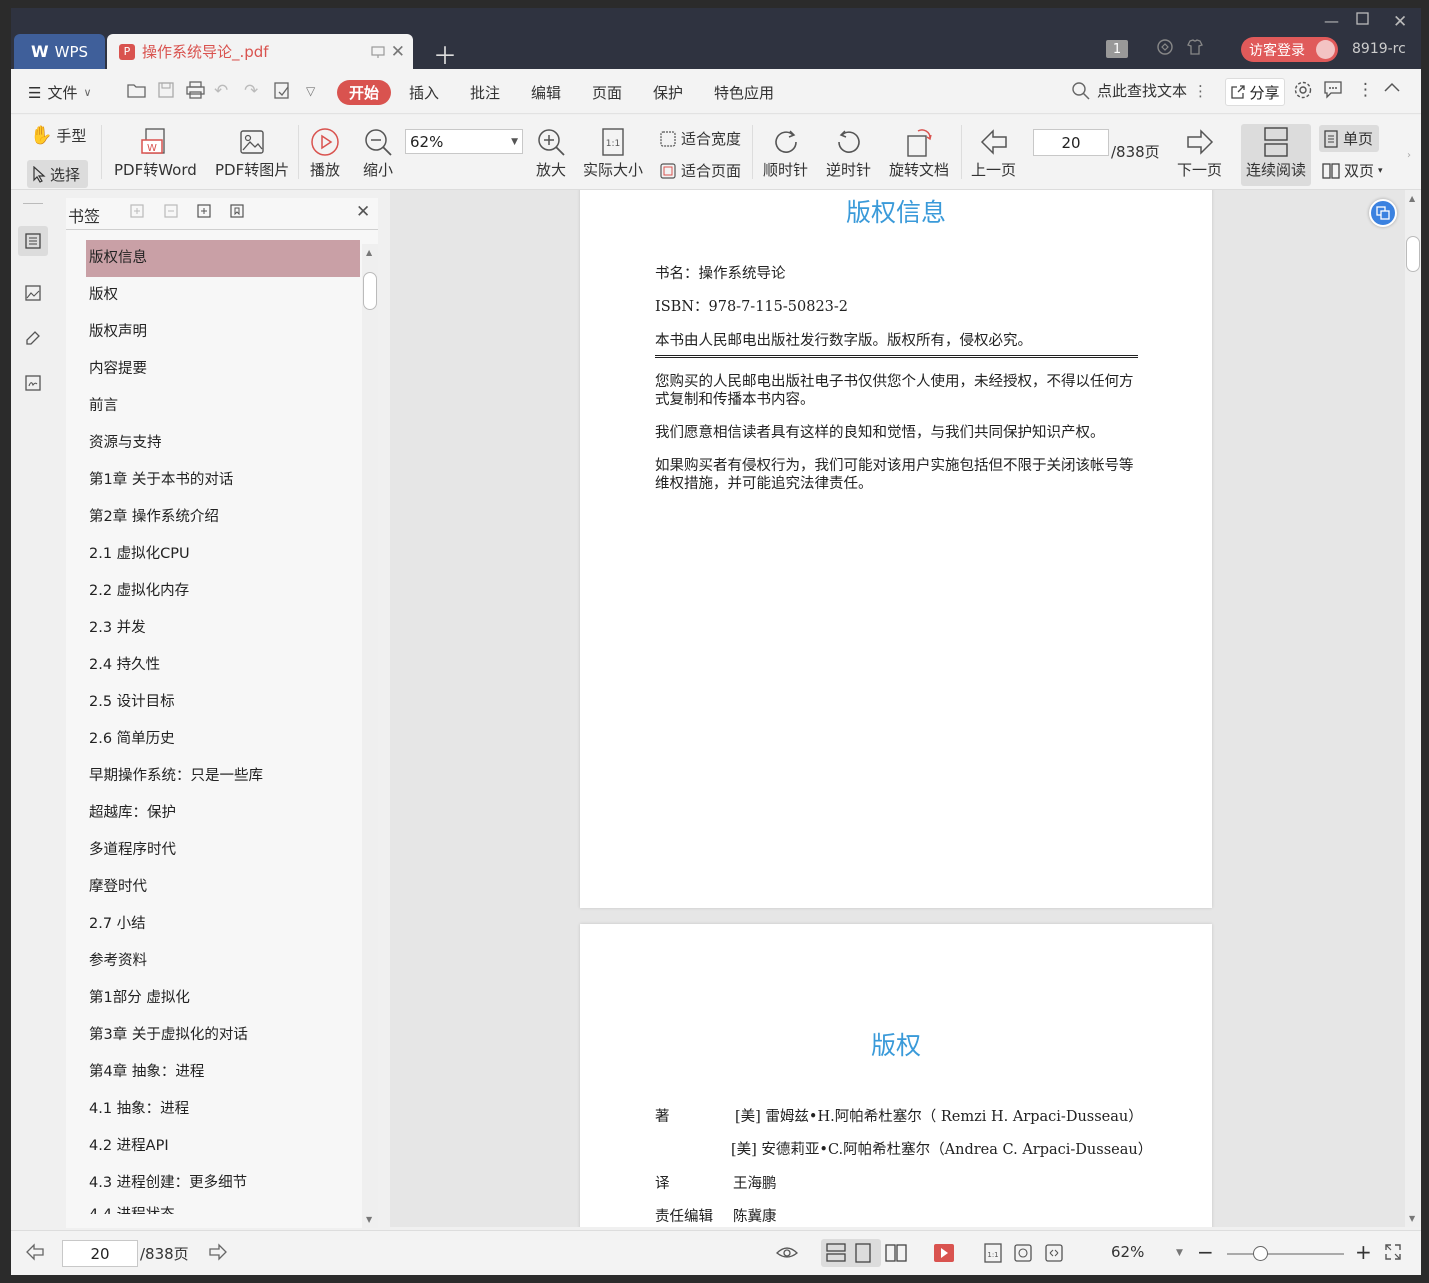 The image size is (1429, 1283). I want to click on share-button: 分享, so click(1255, 92).